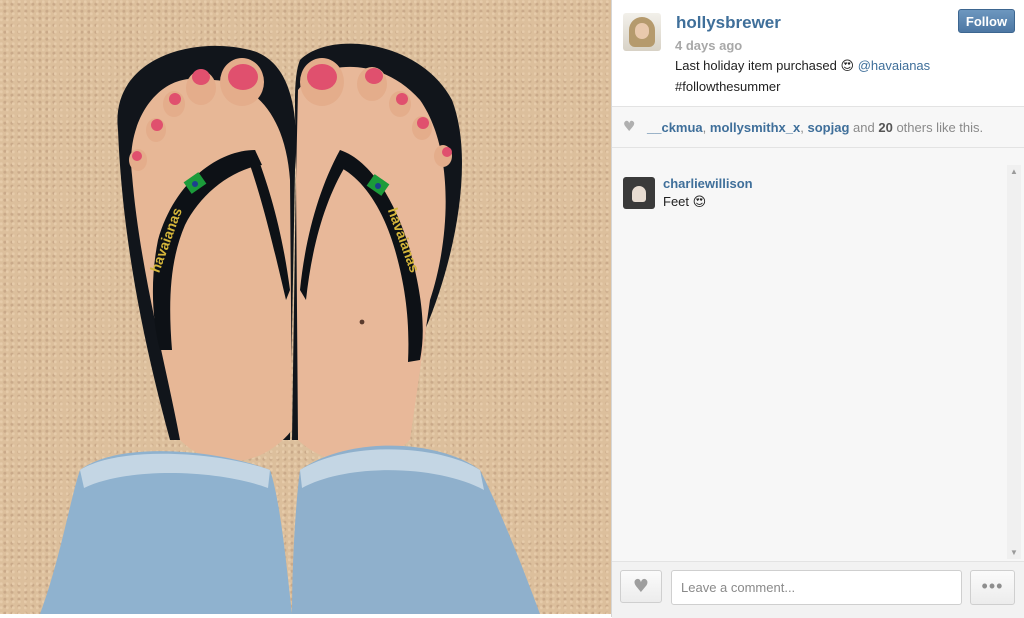 The image size is (1024, 618). What do you see at coordinates (864, 127) in the screenshot?
I see `likes-and: and` at bounding box center [864, 127].